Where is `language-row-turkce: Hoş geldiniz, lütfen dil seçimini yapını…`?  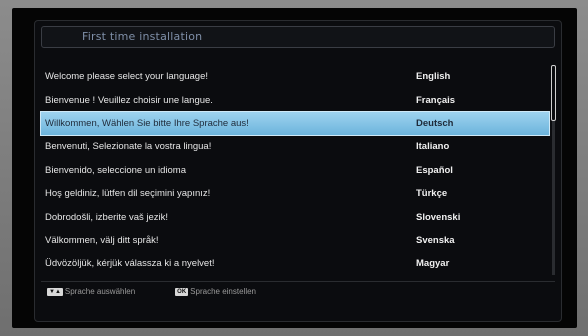
language-row-turkce: Hoş geldiniz, lütfen dil seçimini yapını… is located at coordinates (295, 193).